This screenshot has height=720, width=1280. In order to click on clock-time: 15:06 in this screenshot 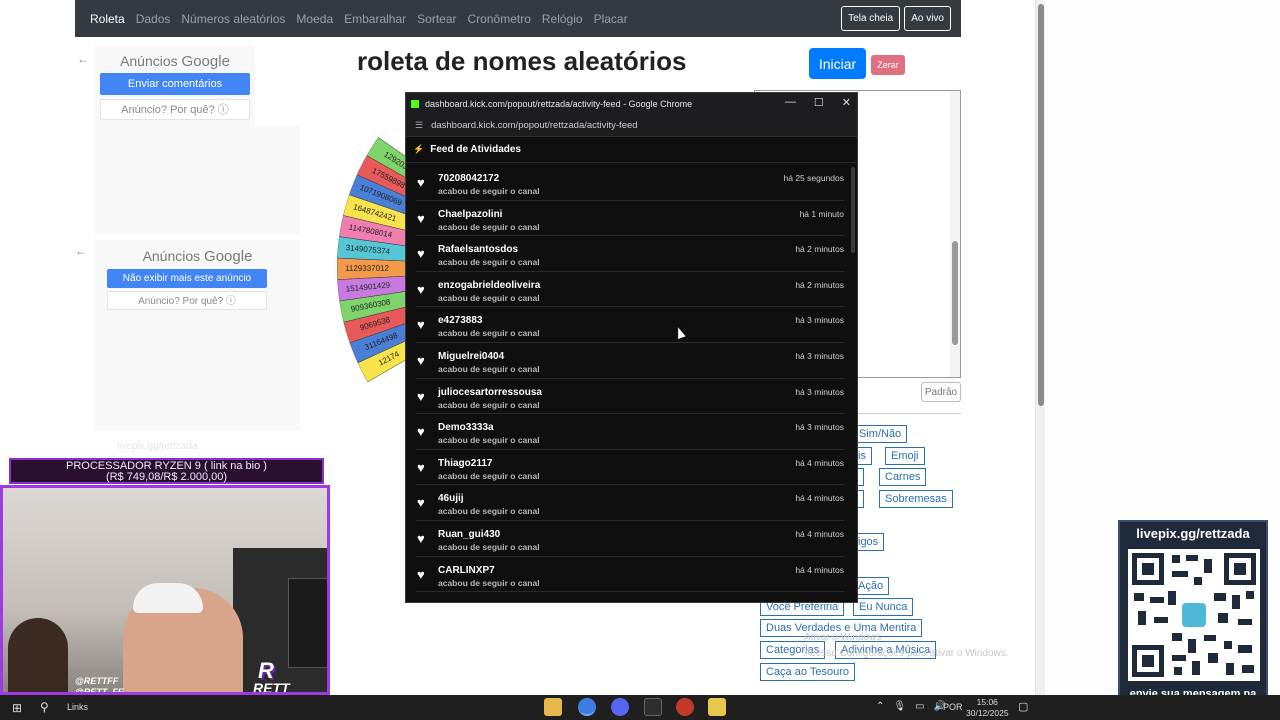, I will do `click(987, 702)`.